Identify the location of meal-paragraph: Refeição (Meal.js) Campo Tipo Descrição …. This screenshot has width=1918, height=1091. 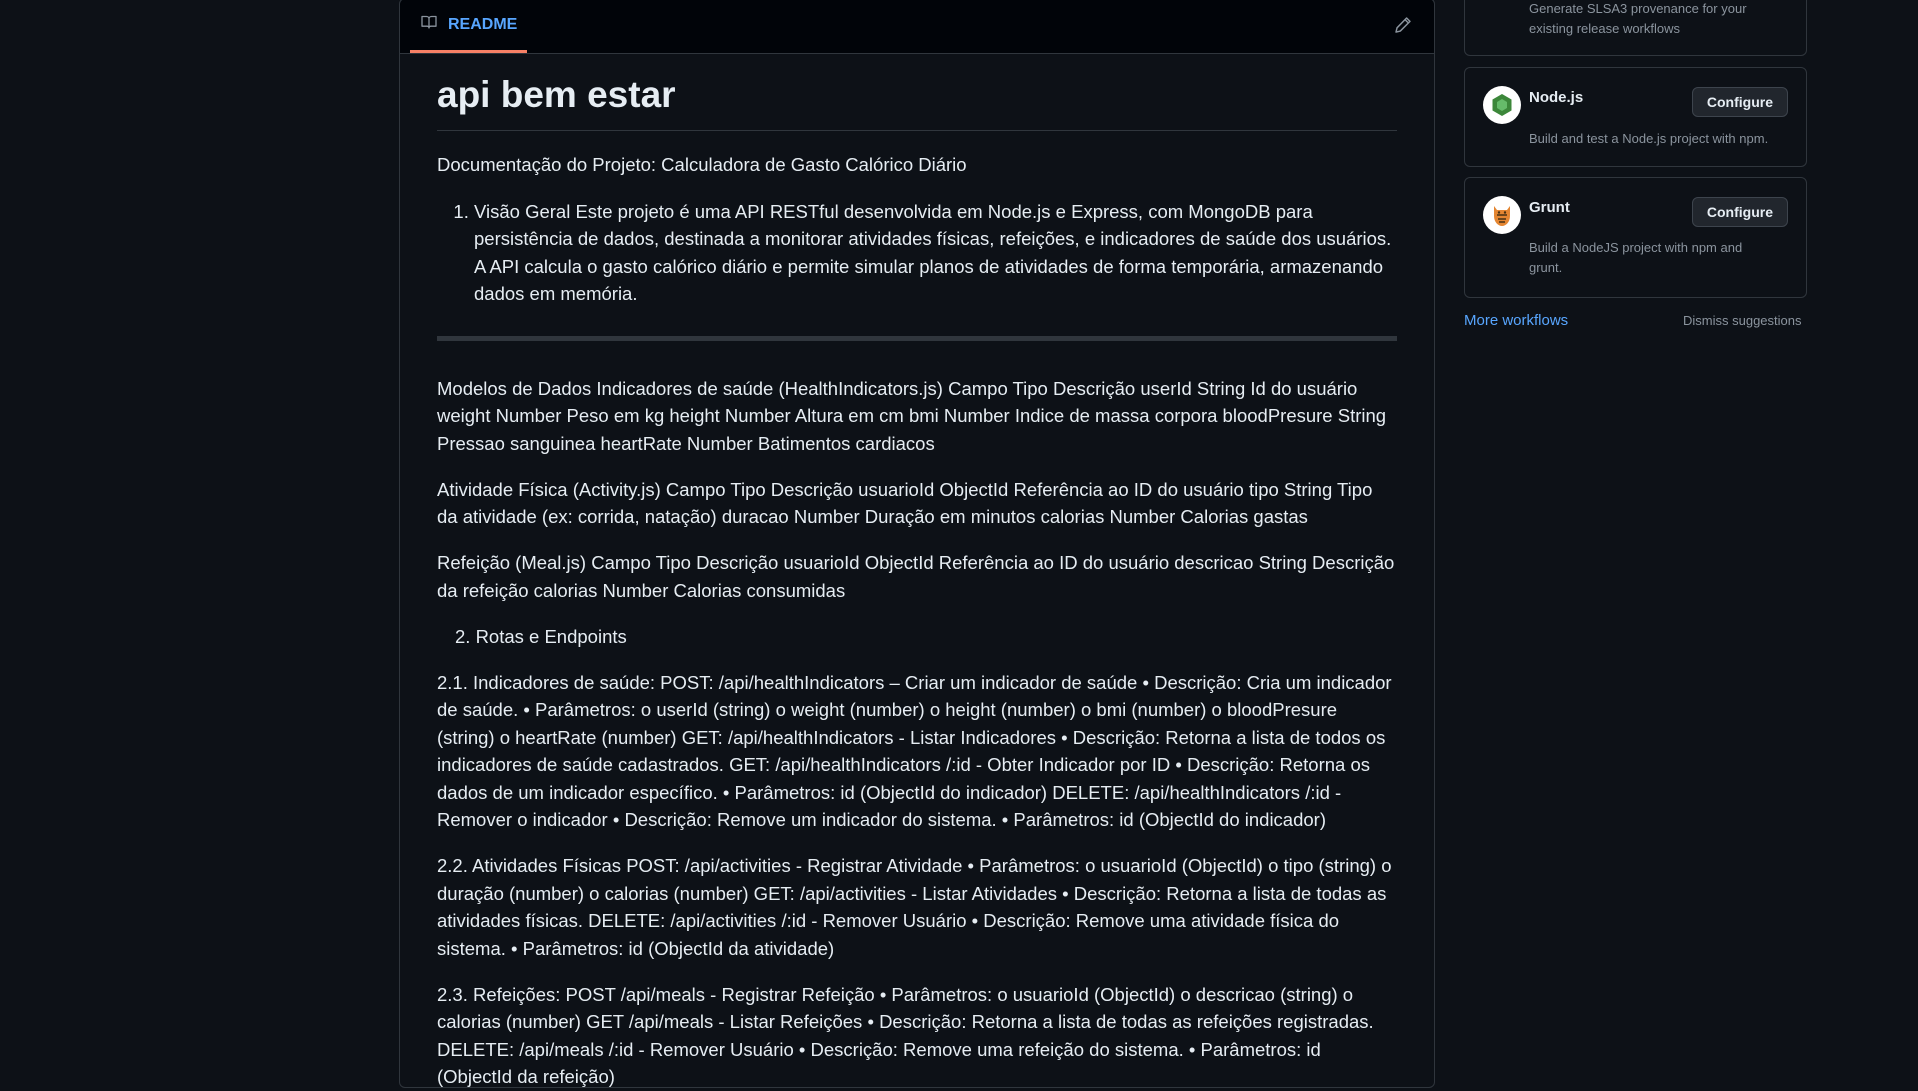
(916, 576).